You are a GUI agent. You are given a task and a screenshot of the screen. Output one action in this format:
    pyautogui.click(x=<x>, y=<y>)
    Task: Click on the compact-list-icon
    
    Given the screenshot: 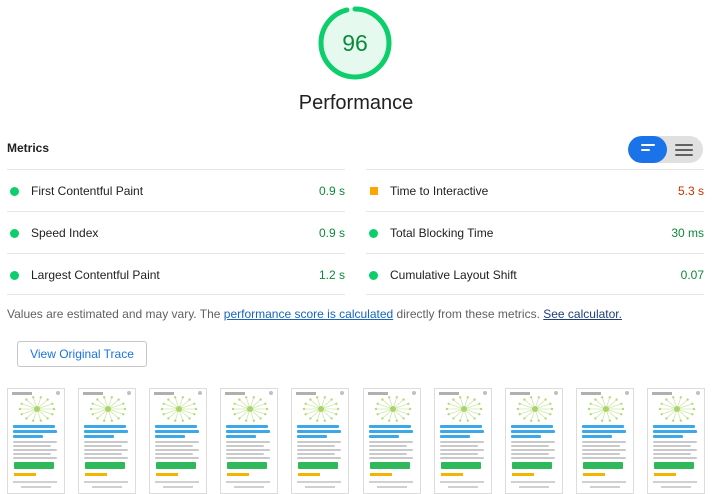 What is the action you would take?
    pyautogui.click(x=648, y=149)
    